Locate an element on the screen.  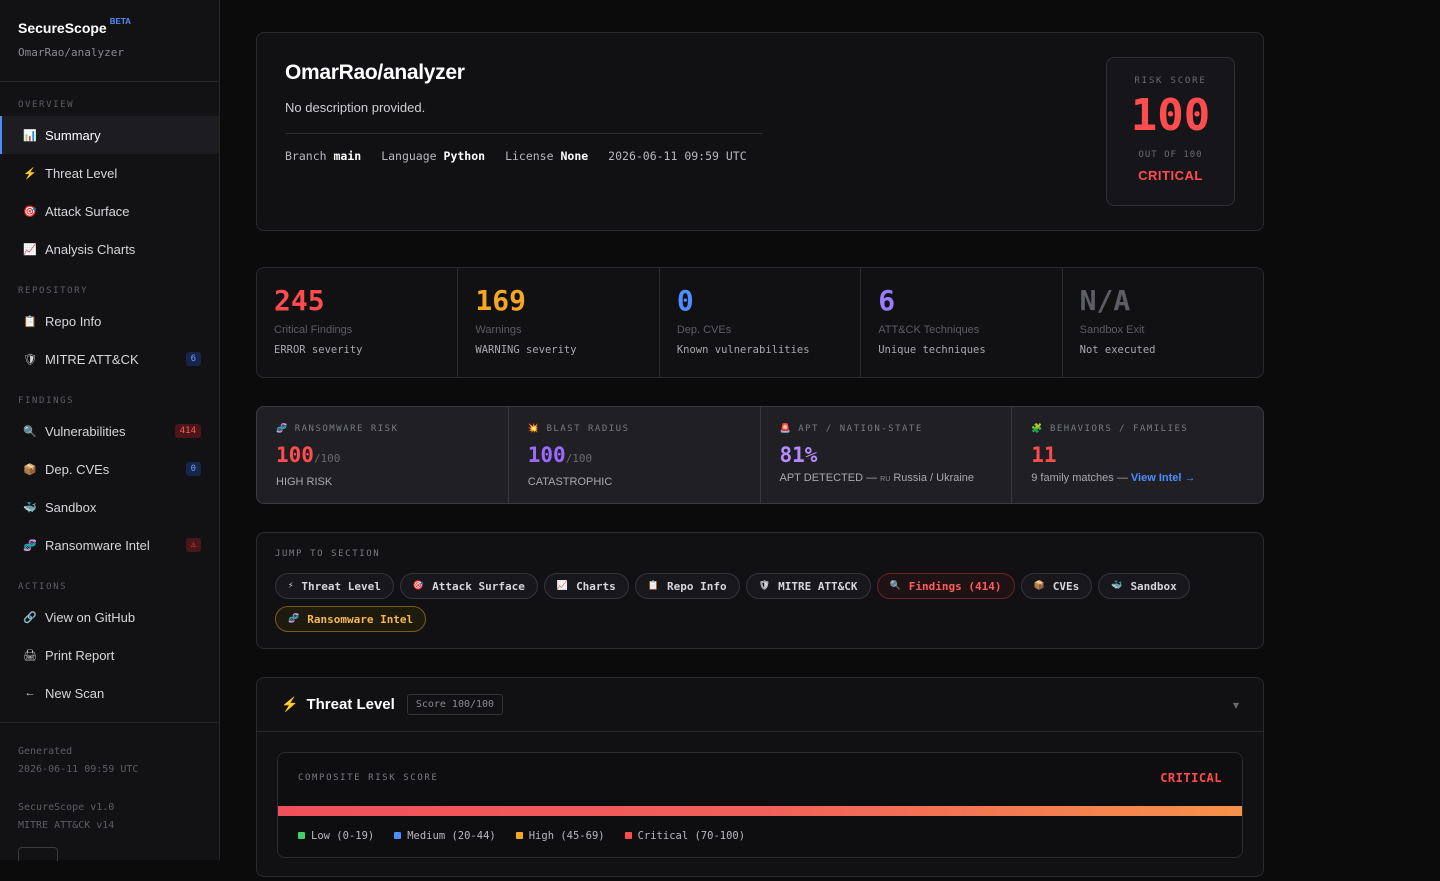
stat-subtitle: Known vulnerabilities is located at coordinates (743, 350).